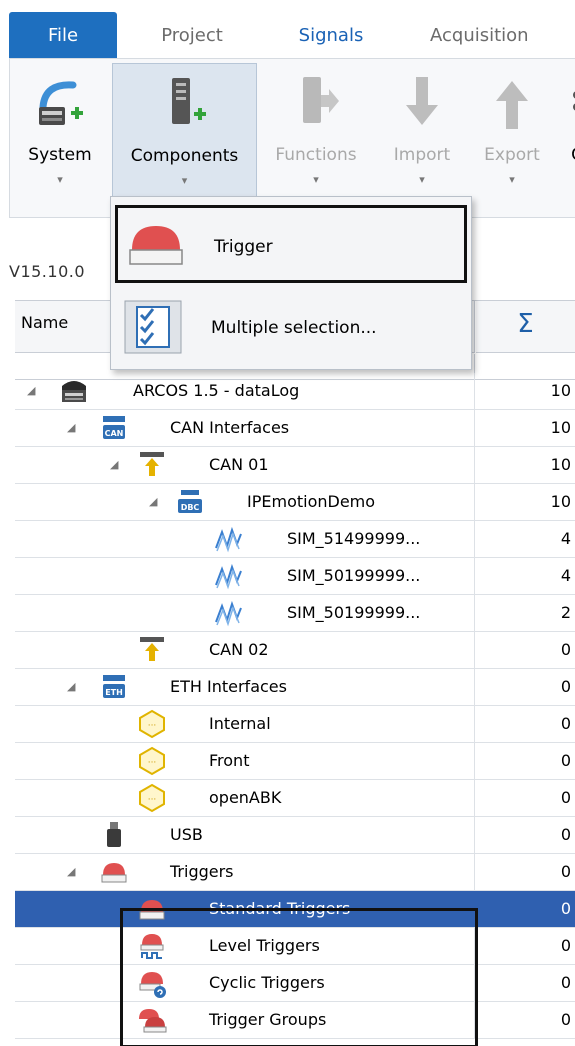  What do you see at coordinates (229, 760) in the screenshot?
I see `tree-row-label: Front` at bounding box center [229, 760].